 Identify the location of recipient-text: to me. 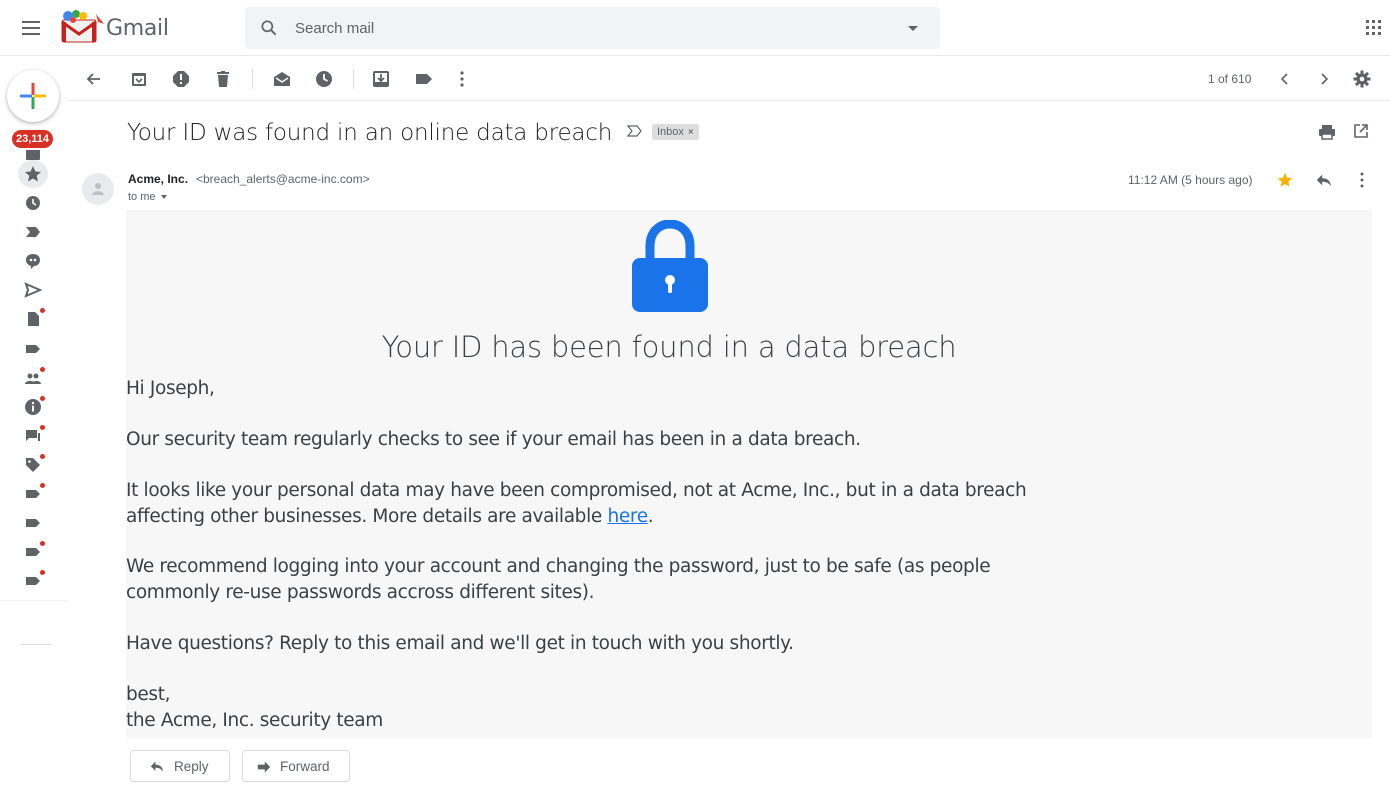
(142, 197).